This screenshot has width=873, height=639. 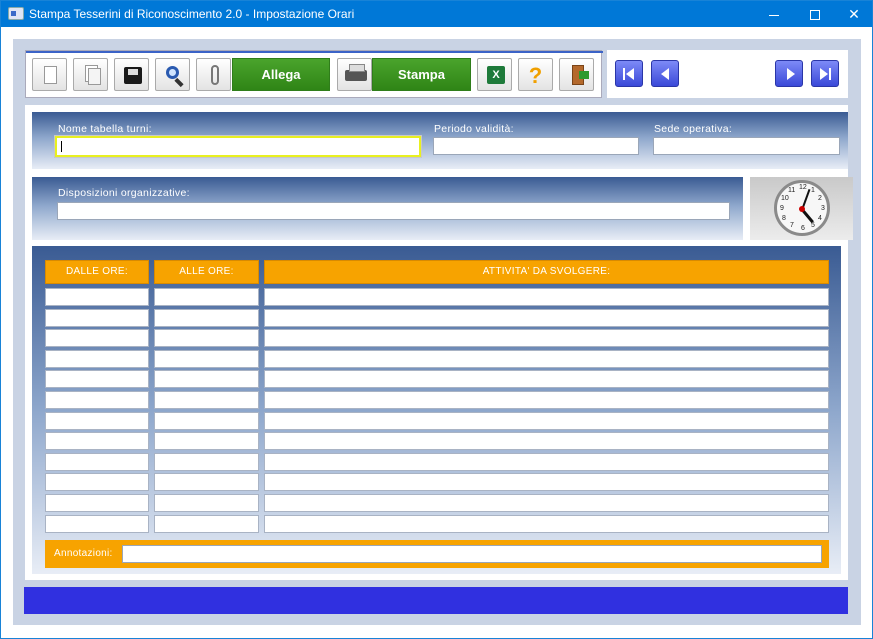 What do you see at coordinates (436, 600) in the screenshot?
I see `status-bar` at bounding box center [436, 600].